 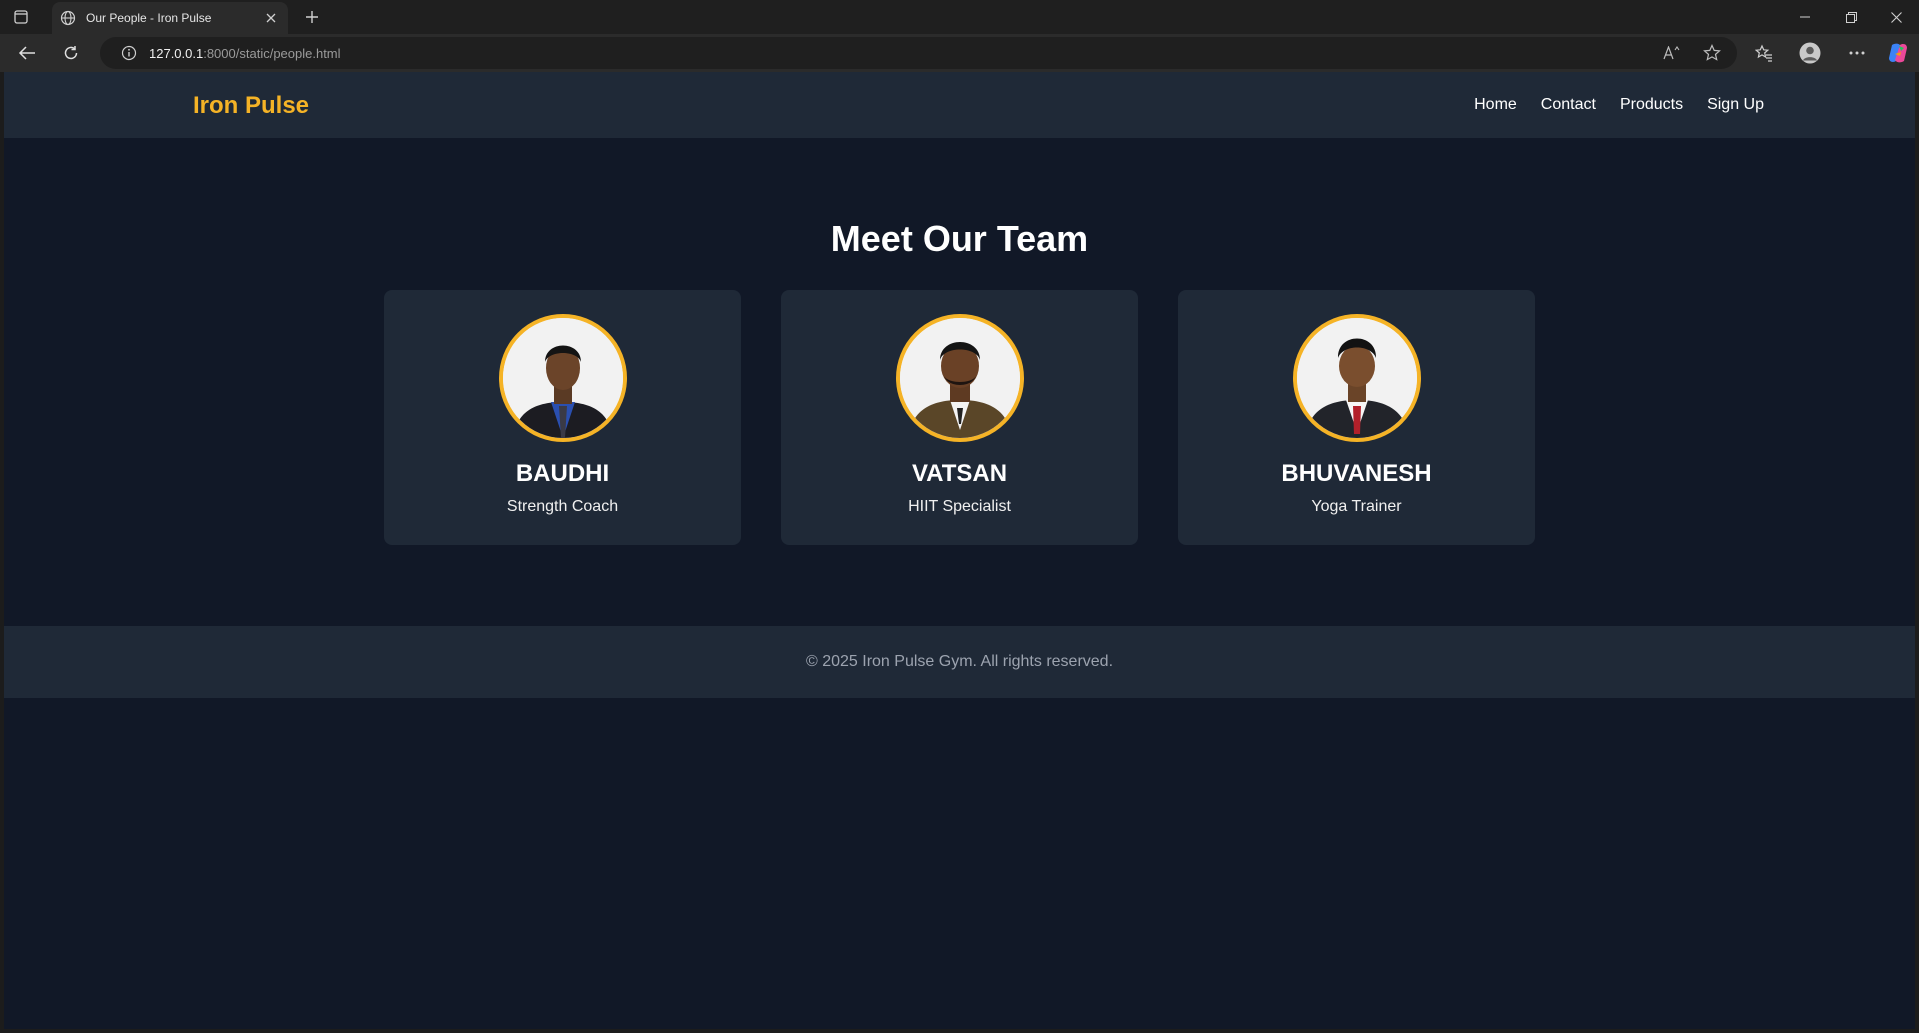 What do you see at coordinates (21, 17) in the screenshot?
I see `tab-actions-icon` at bounding box center [21, 17].